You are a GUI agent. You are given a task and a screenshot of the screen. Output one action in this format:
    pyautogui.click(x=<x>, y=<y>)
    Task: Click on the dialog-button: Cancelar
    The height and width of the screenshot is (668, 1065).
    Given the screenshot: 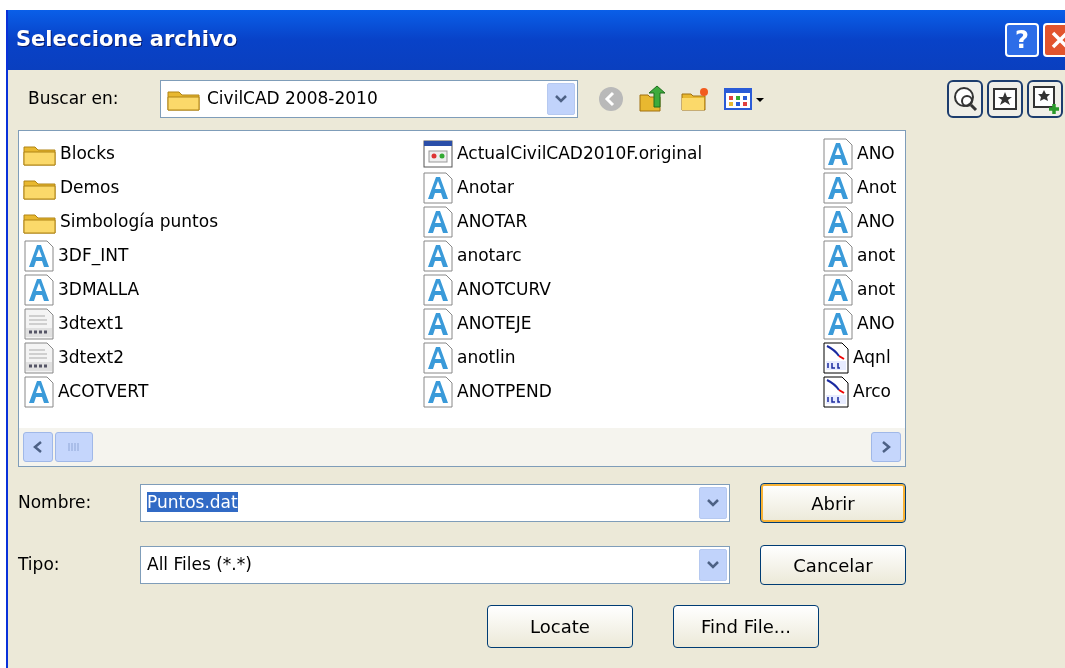 What is the action you would take?
    pyautogui.click(x=833, y=565)
    